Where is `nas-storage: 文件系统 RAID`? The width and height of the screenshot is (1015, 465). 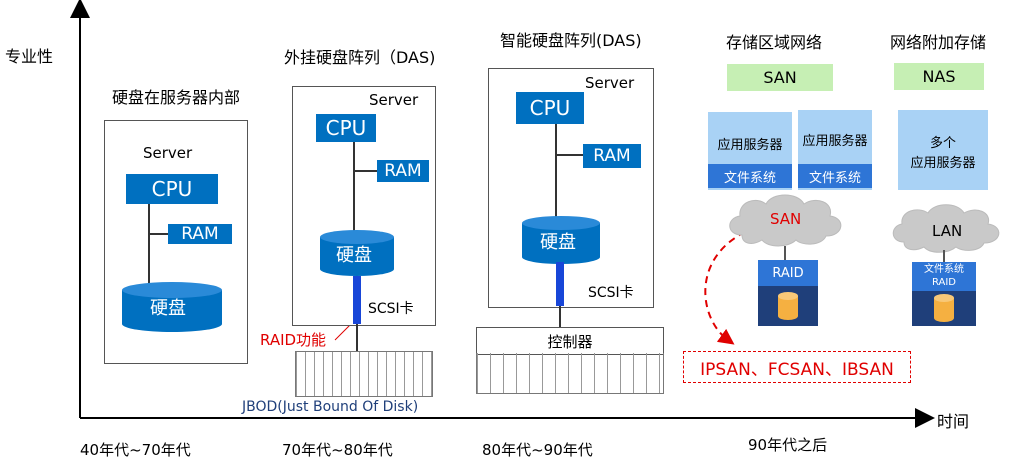 nas-storage: 文件系统 RAID is located at coordinates (944, 294).